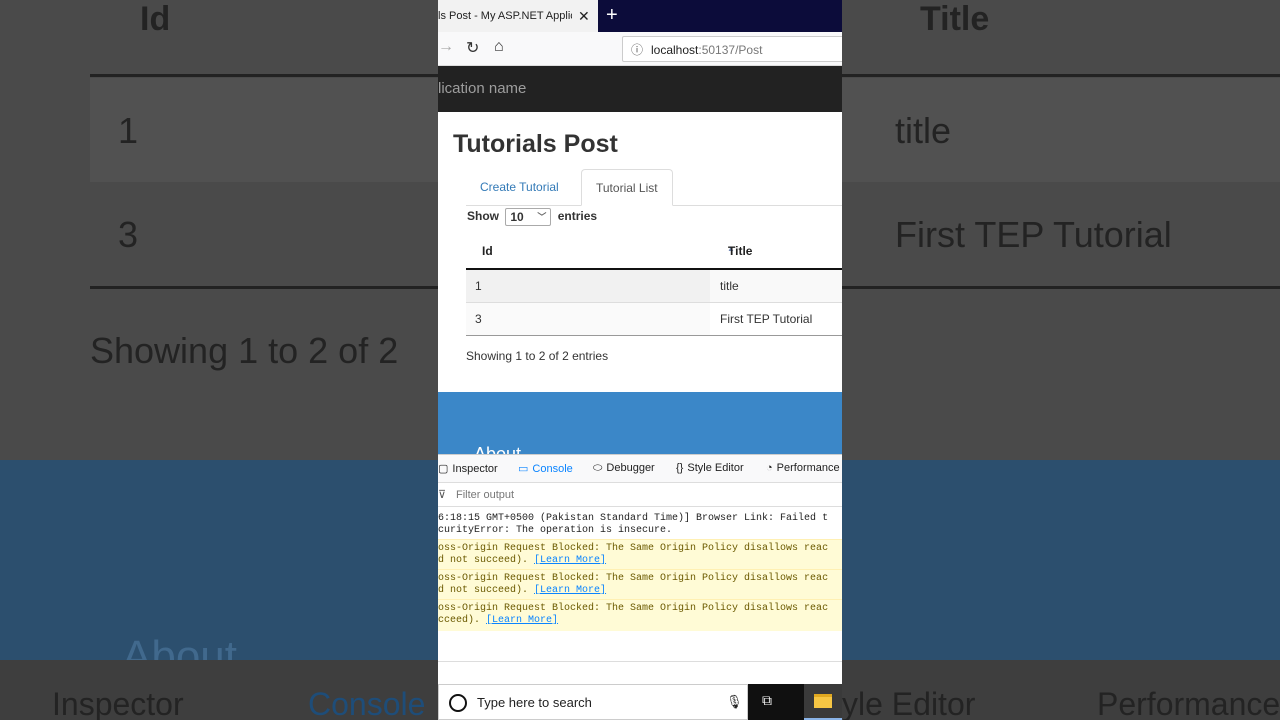  I want to click on debugger-icon: ⬭, so click(598, 468).